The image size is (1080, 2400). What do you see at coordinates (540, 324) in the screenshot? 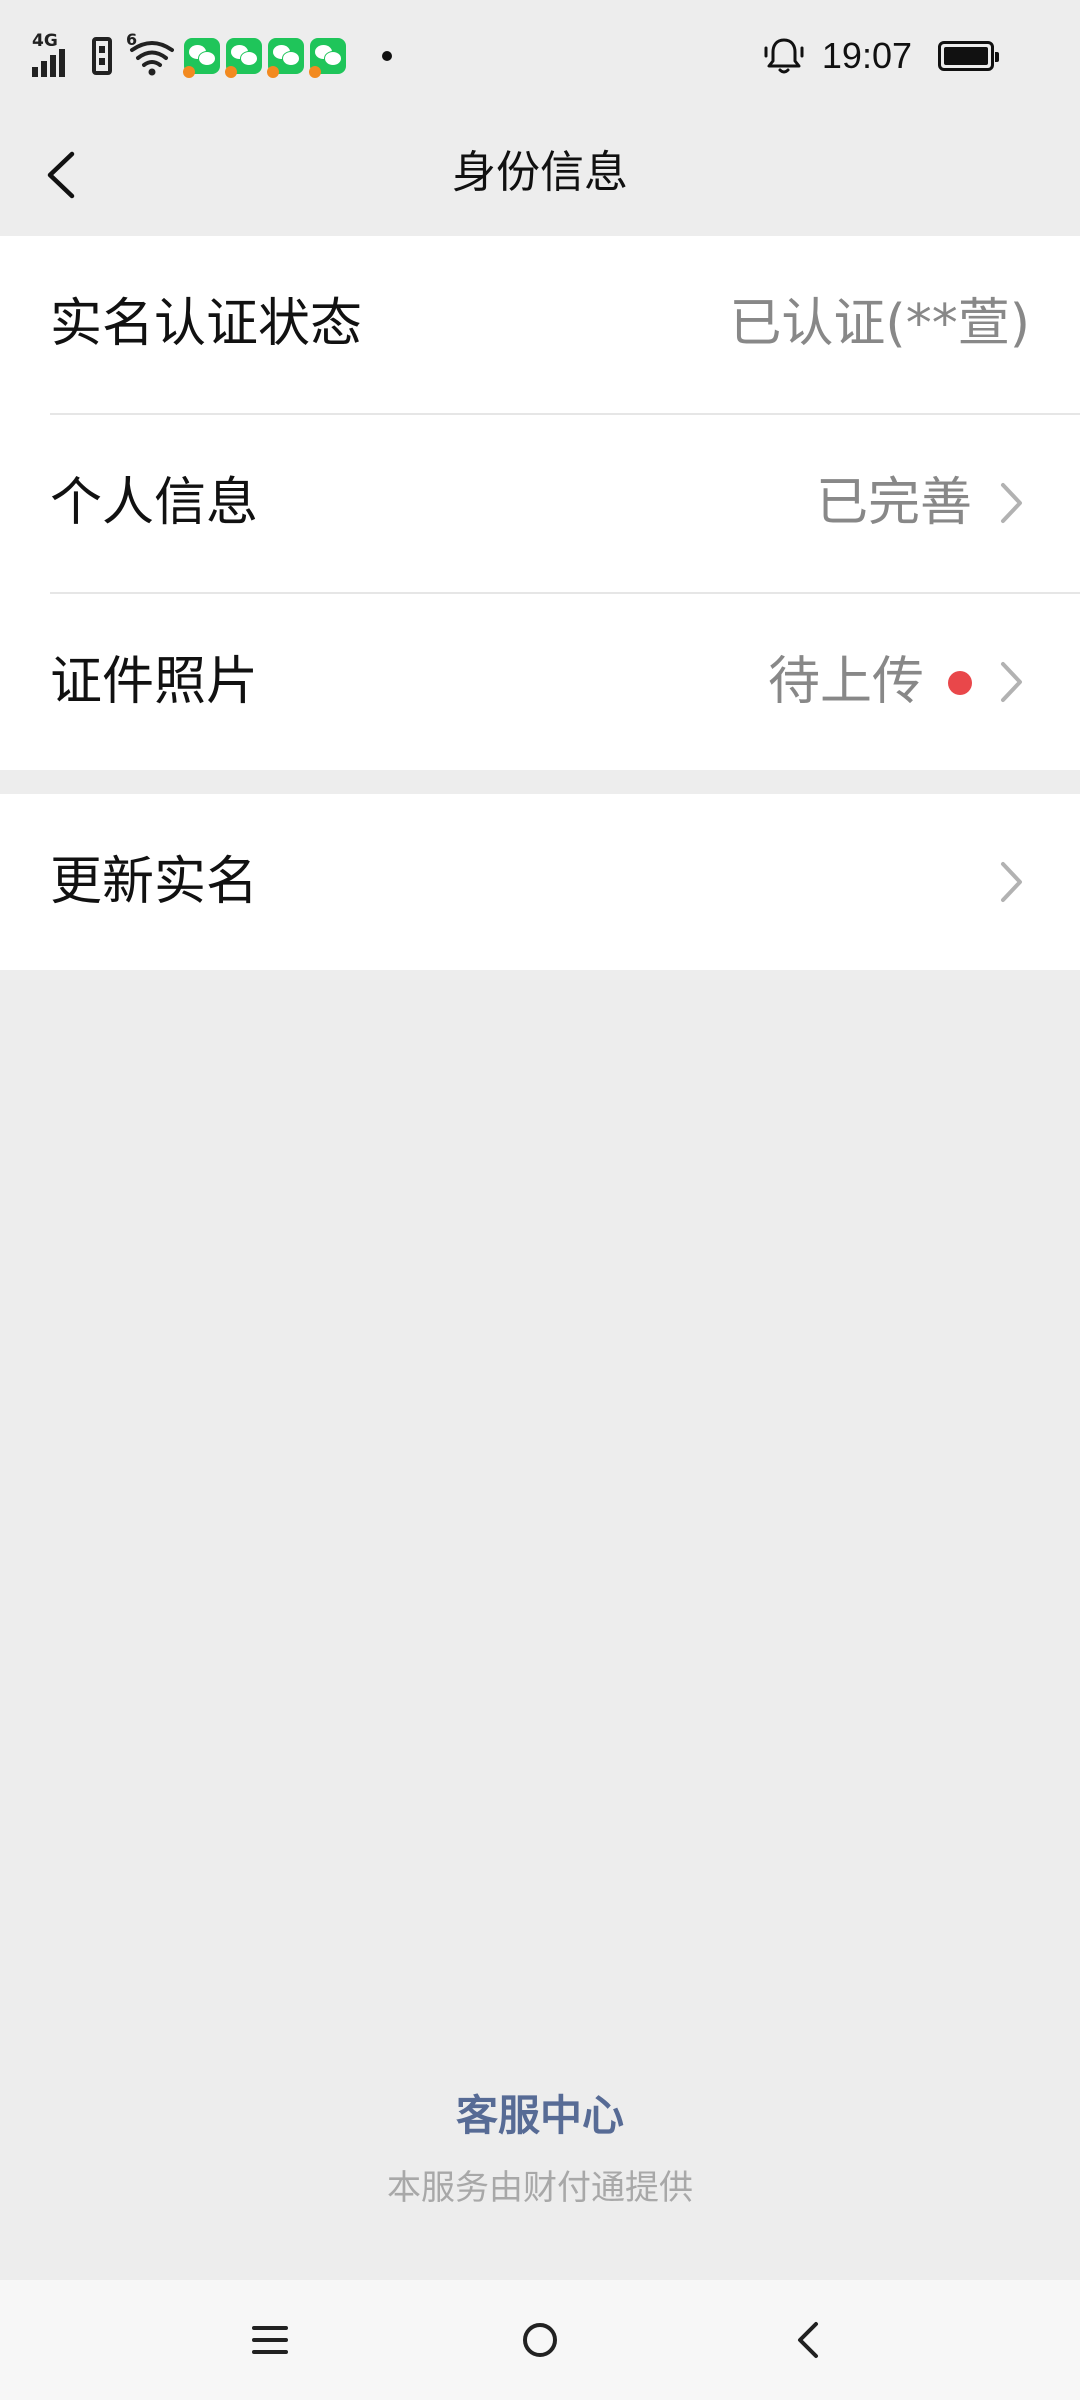
I see `row-verification-status: 实名认证状态 已认证(**萱)` at bounding box center [540, 324].